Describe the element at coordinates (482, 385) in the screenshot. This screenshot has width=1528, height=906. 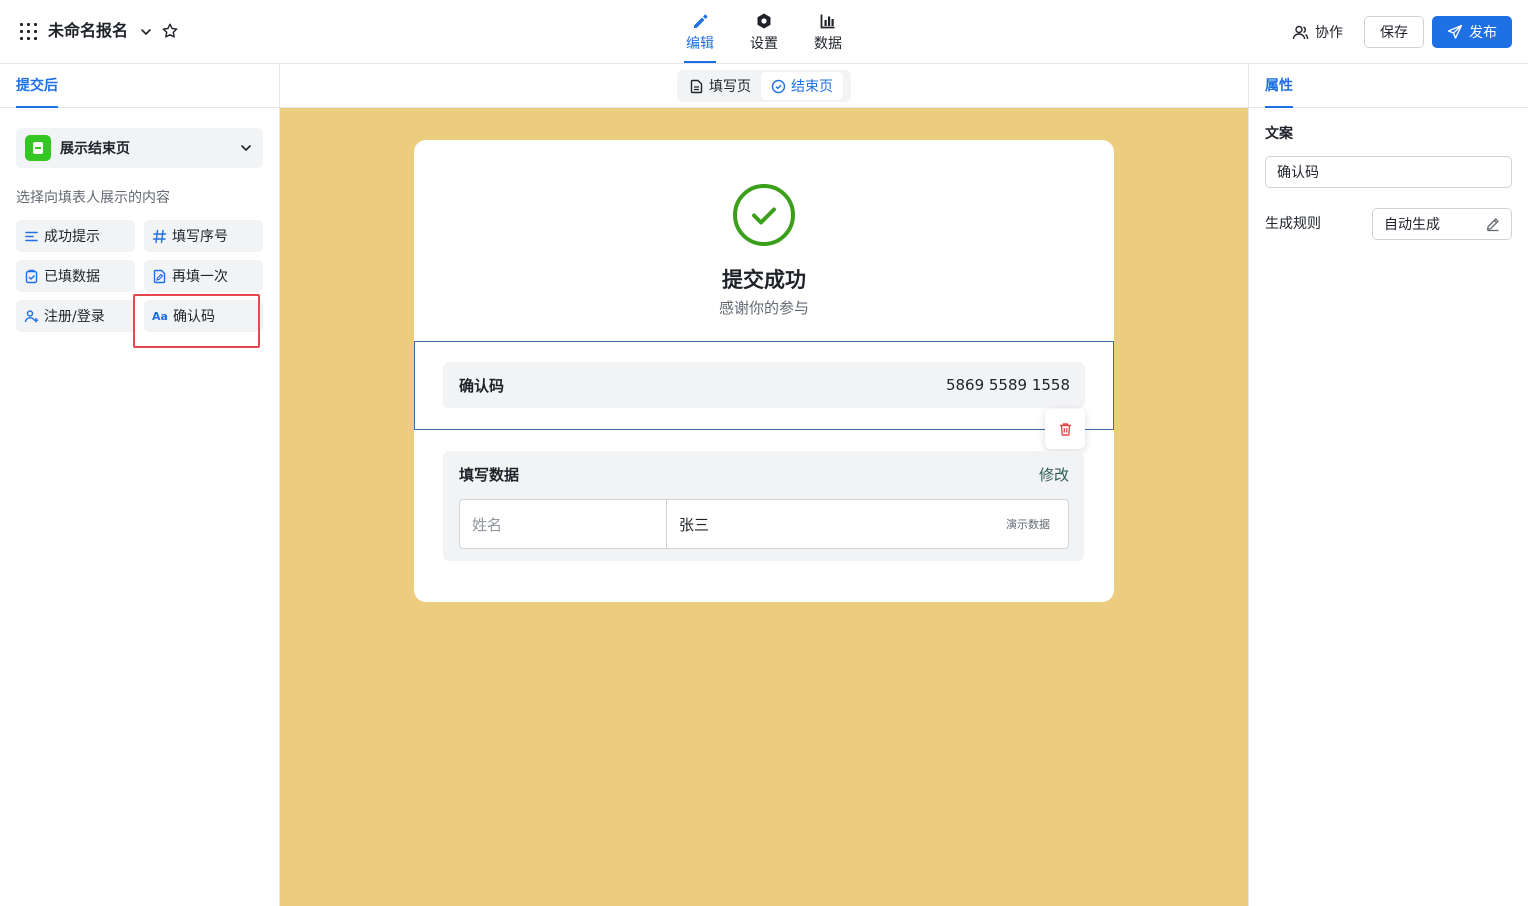
I see `confirm-code-label: 确认码` at that location.